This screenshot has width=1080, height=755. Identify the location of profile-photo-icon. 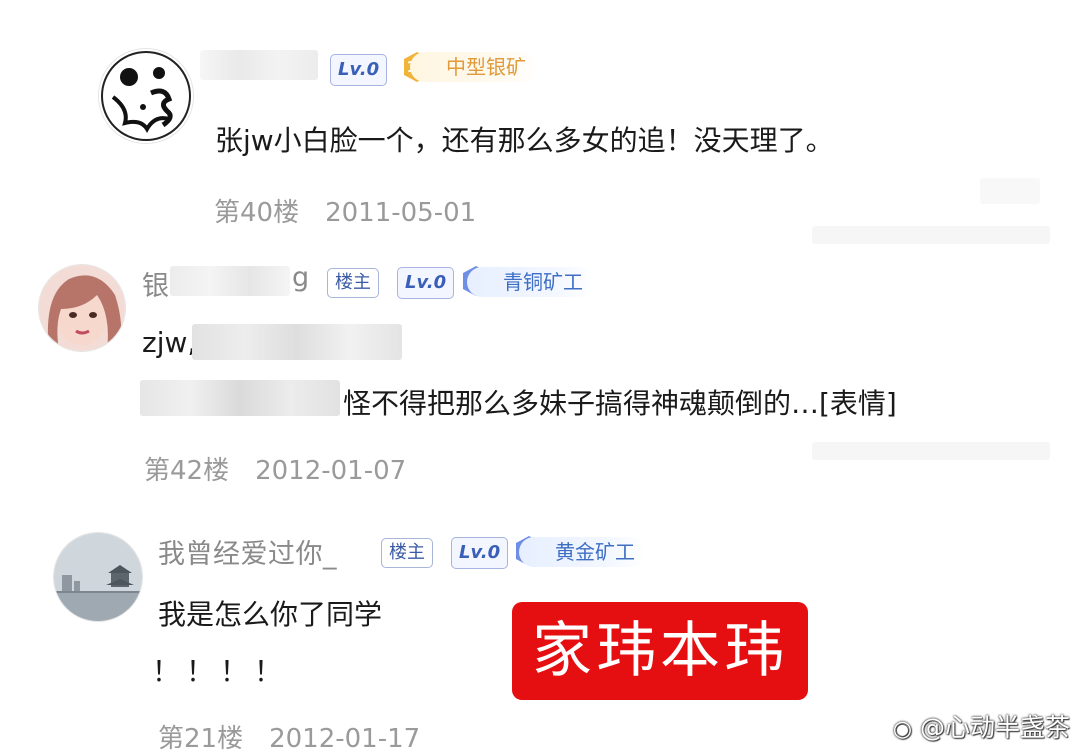
(82, 308).